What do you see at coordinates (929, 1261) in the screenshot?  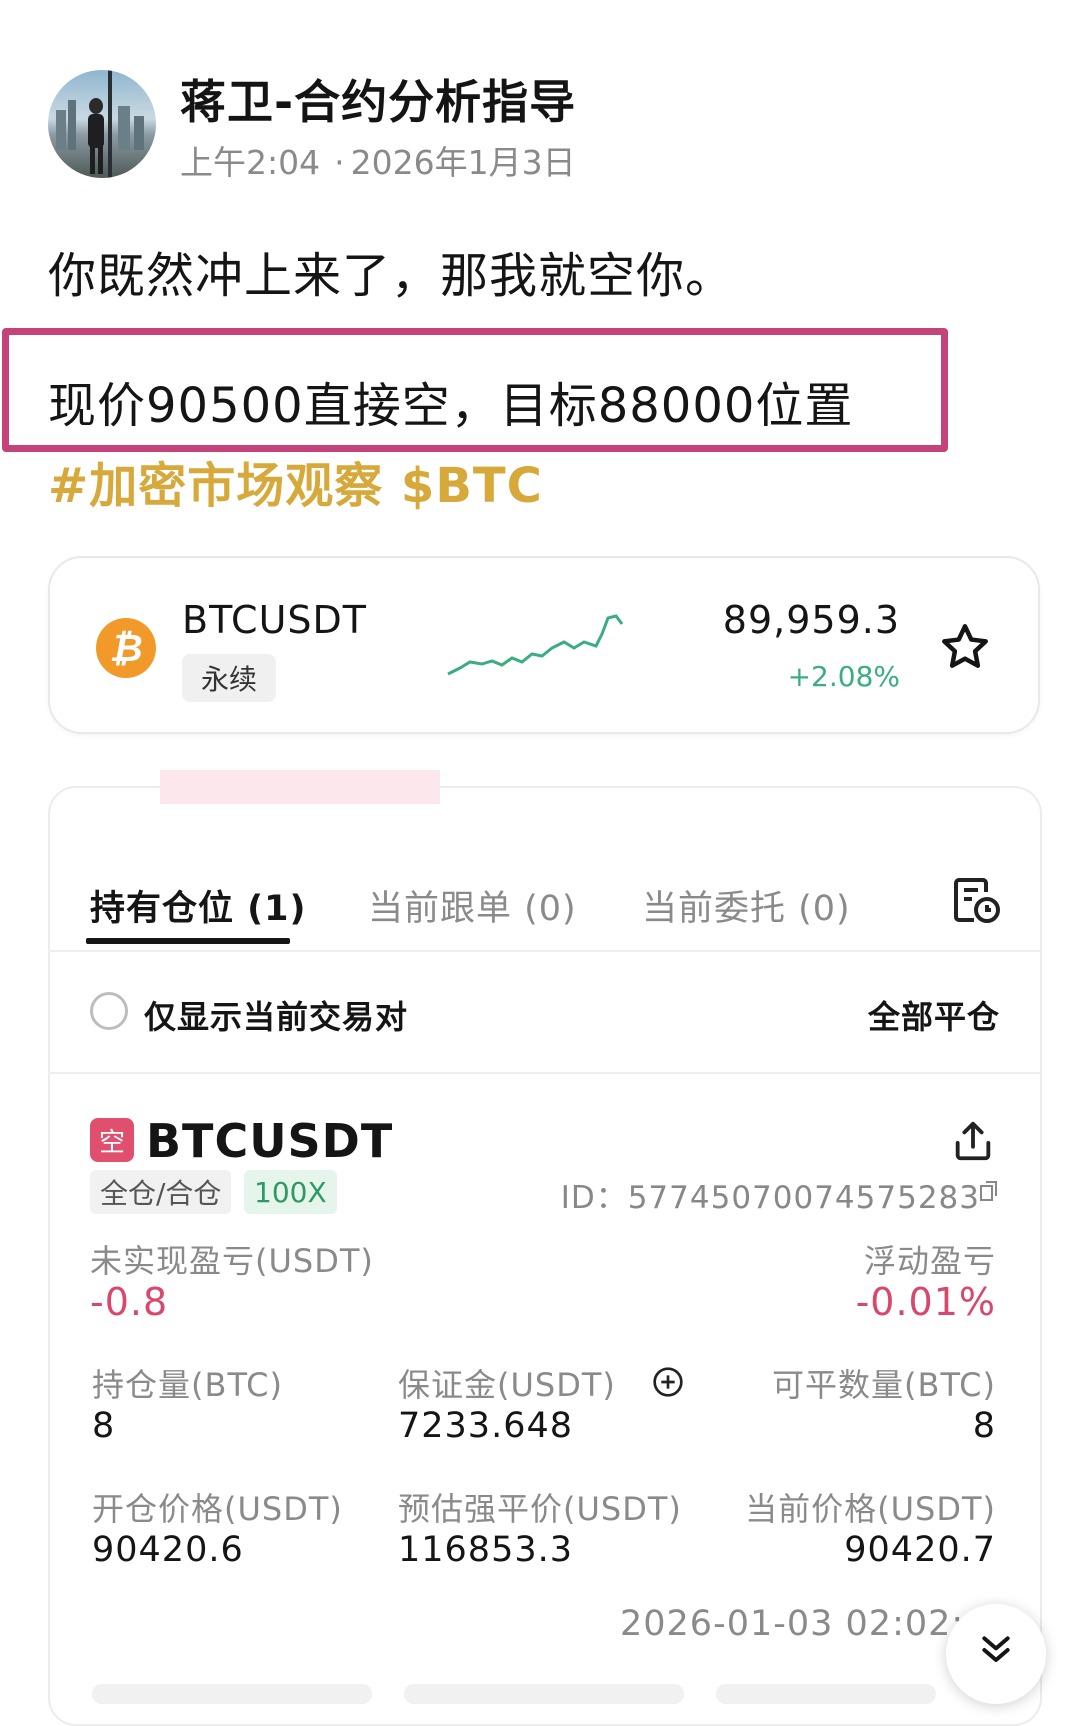 I see `floating-pnl-label: 浮动盈亏` at bounding box center [929, 1261].